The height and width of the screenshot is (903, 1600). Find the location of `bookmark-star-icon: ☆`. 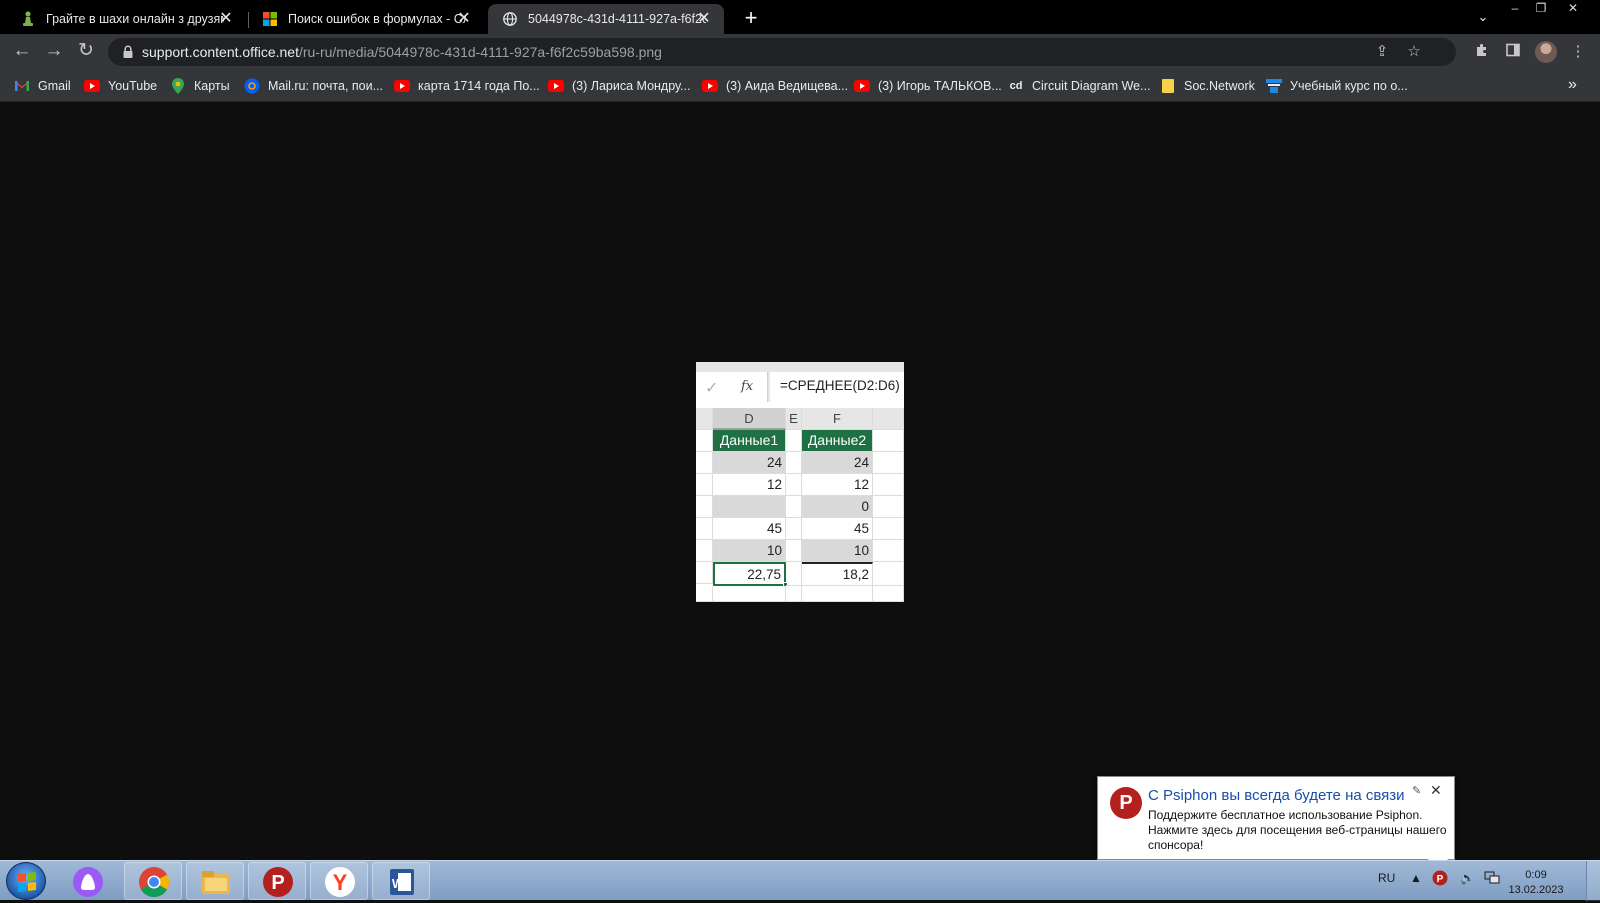

bookmark-star-icon: ☆ is located at coordinates (1414, 52).